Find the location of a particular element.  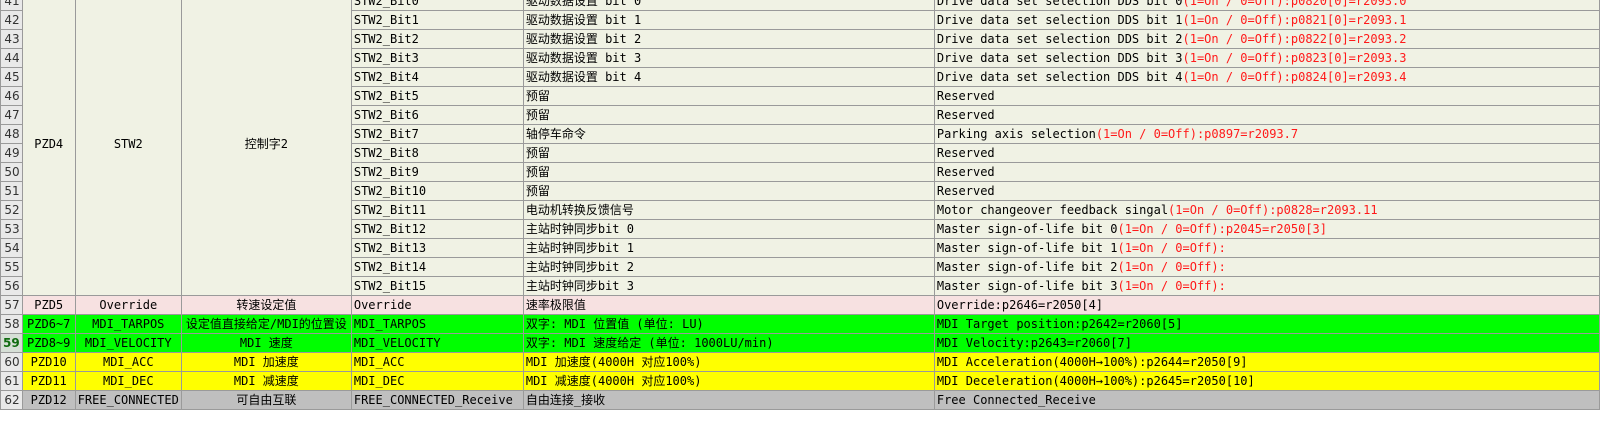

signal-cell: STW2_Bit12 is located at coordinates (437, 229).